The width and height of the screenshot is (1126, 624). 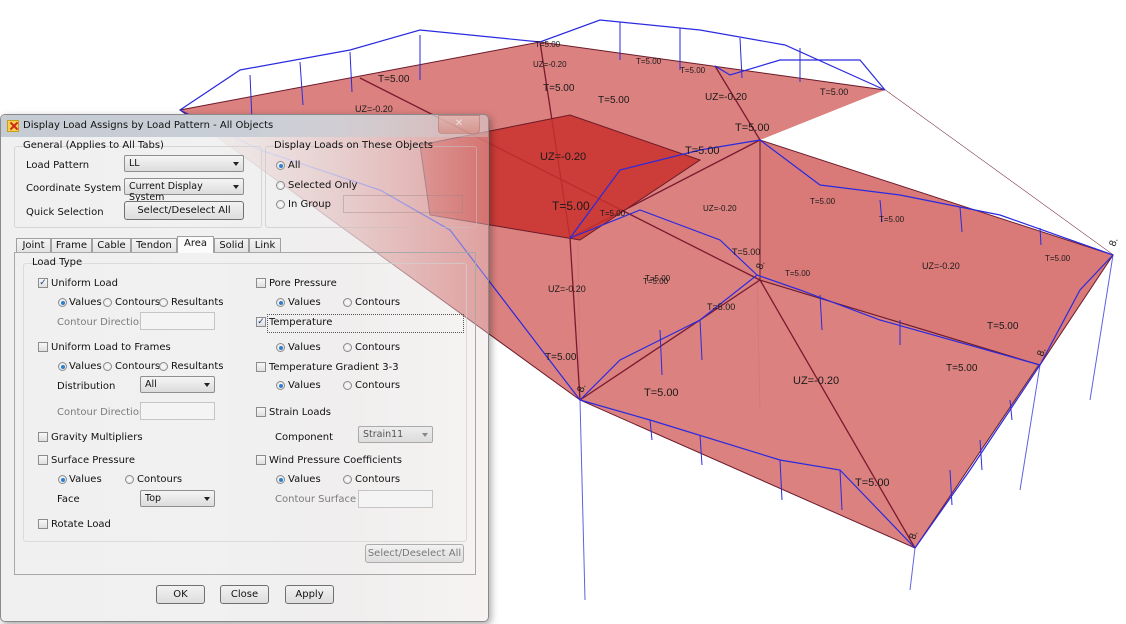 What do you see at coordinates (353, 145) in the screenshot?
I see `display-objects-group-label: Display Loads on These Objects` at bounding box center [353, 145].